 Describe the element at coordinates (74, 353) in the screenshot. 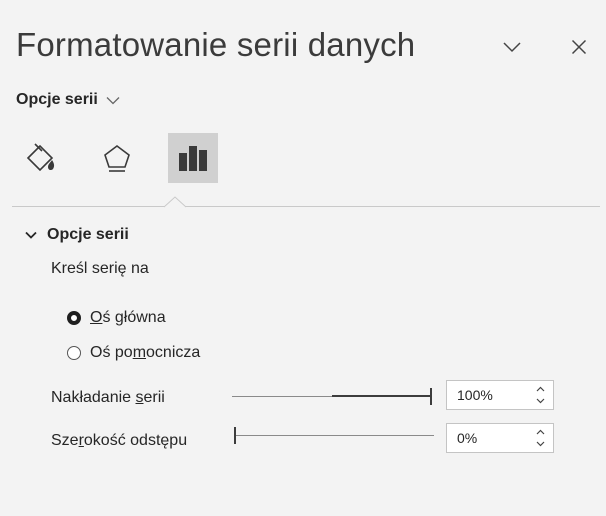

I see `radio-button-unselected` at that location.